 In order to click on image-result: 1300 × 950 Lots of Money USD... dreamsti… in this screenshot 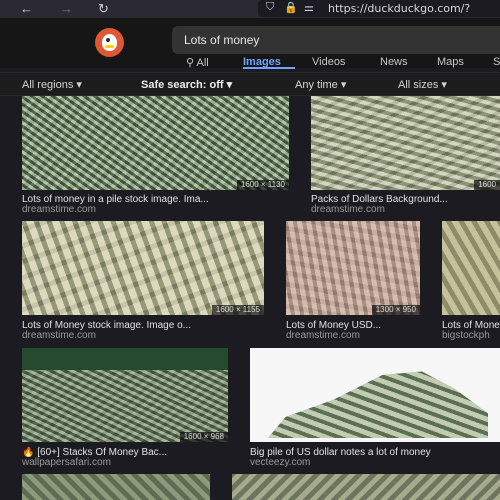, I will do `click(353, 281)`.